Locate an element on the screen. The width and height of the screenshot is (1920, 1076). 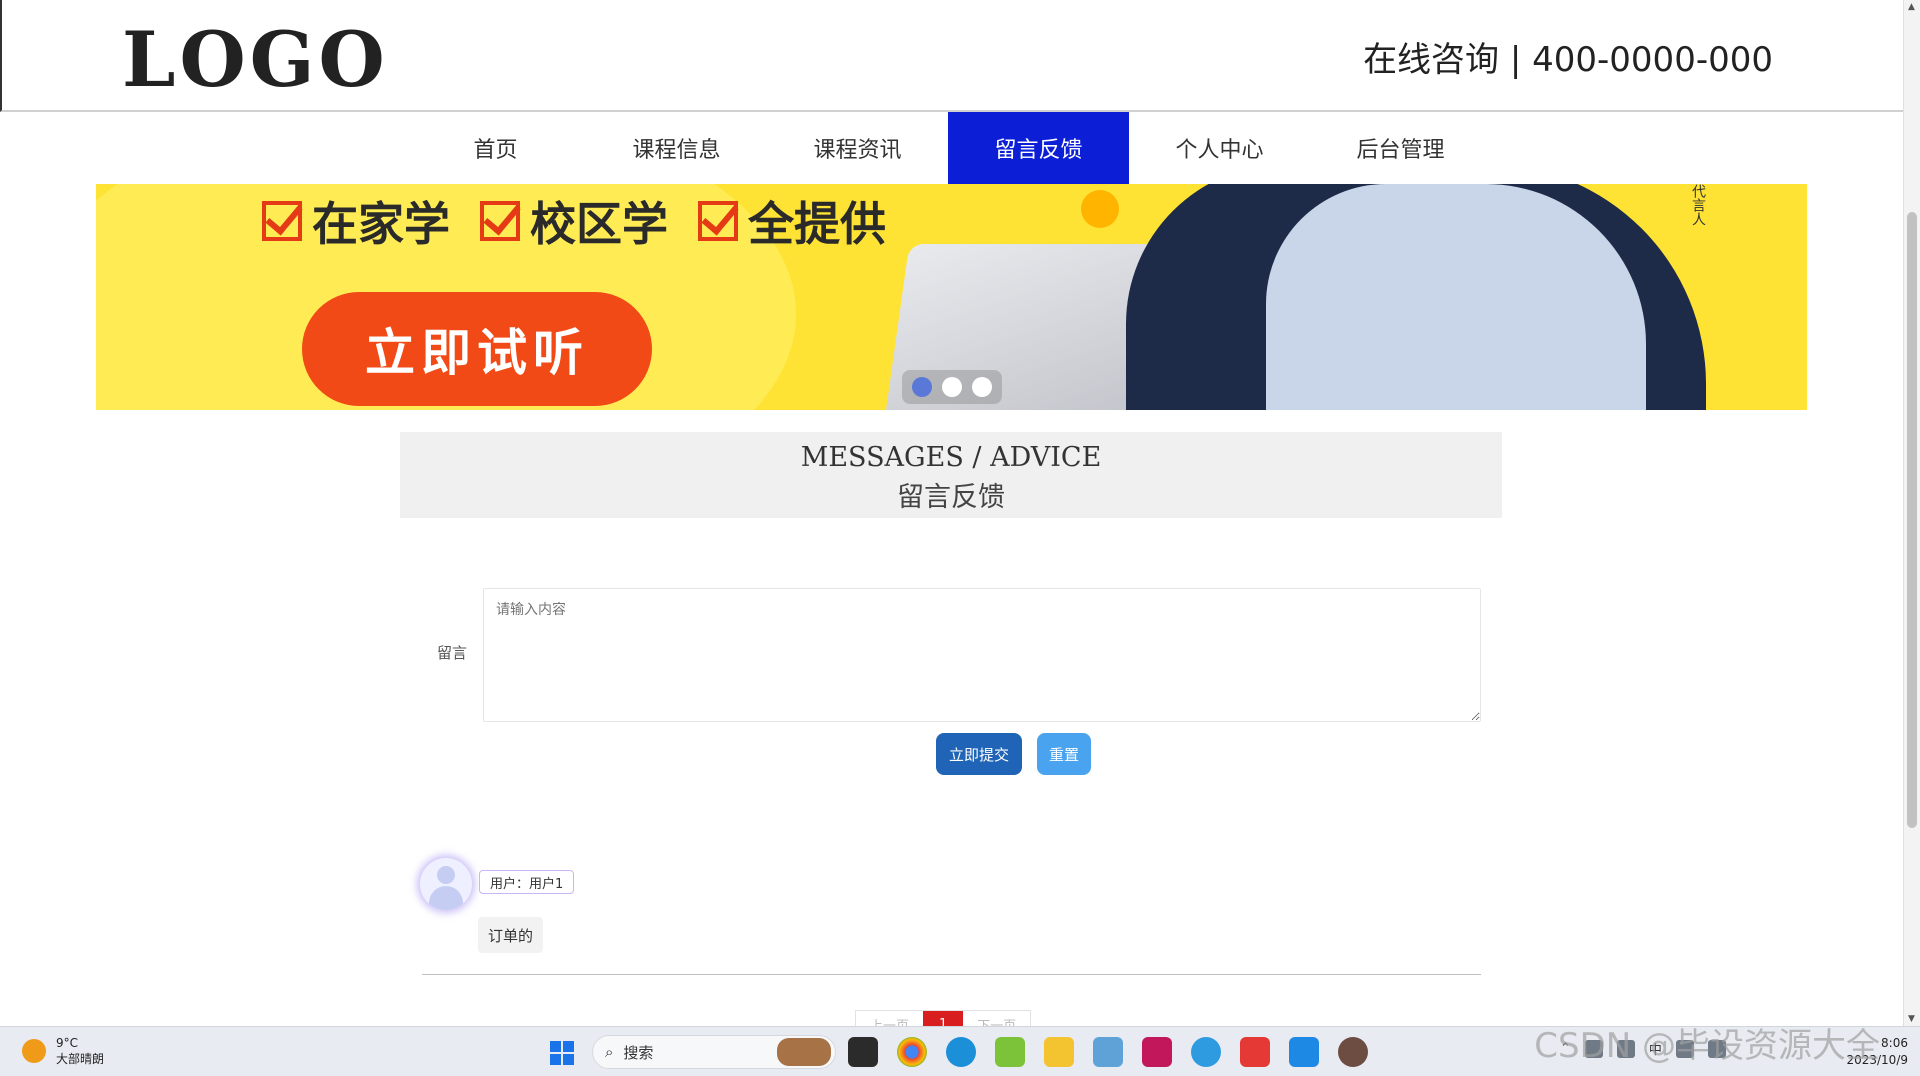
search-icon: ⌕ is located at coordinates (609, 1052).